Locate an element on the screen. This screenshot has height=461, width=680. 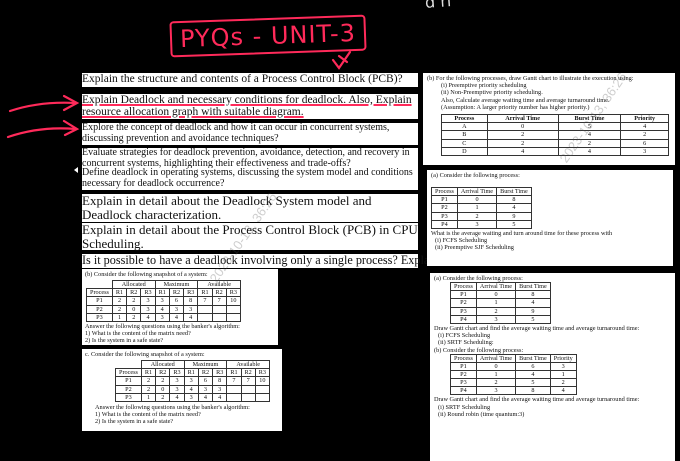
table-row: P4 3 8 4 is located at coordinates (513, 391).